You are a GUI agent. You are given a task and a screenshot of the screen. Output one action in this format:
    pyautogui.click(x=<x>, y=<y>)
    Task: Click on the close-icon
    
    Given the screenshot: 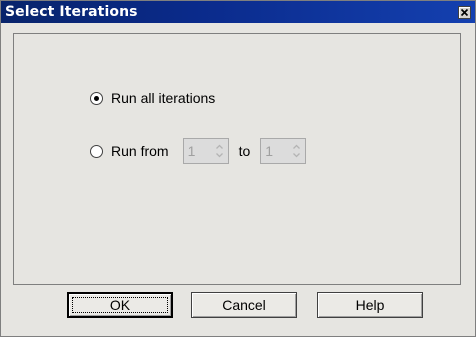 What is the action you would take?
    pyautogui.click(x=464, y=12)
    